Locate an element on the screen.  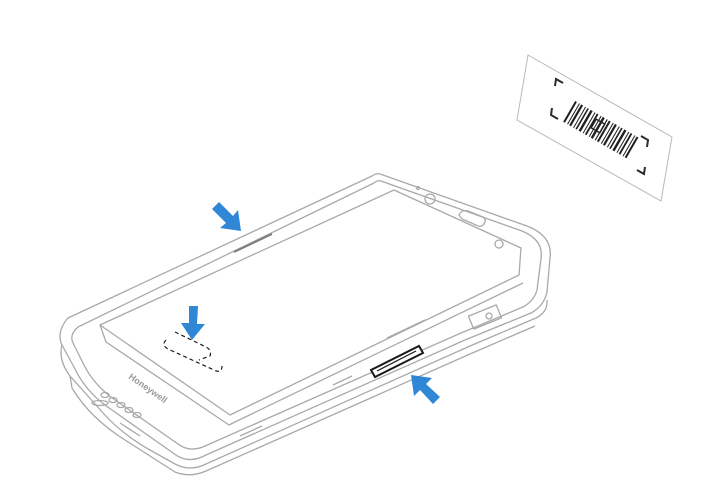
barcode-label is located at coordinates (594, 128).